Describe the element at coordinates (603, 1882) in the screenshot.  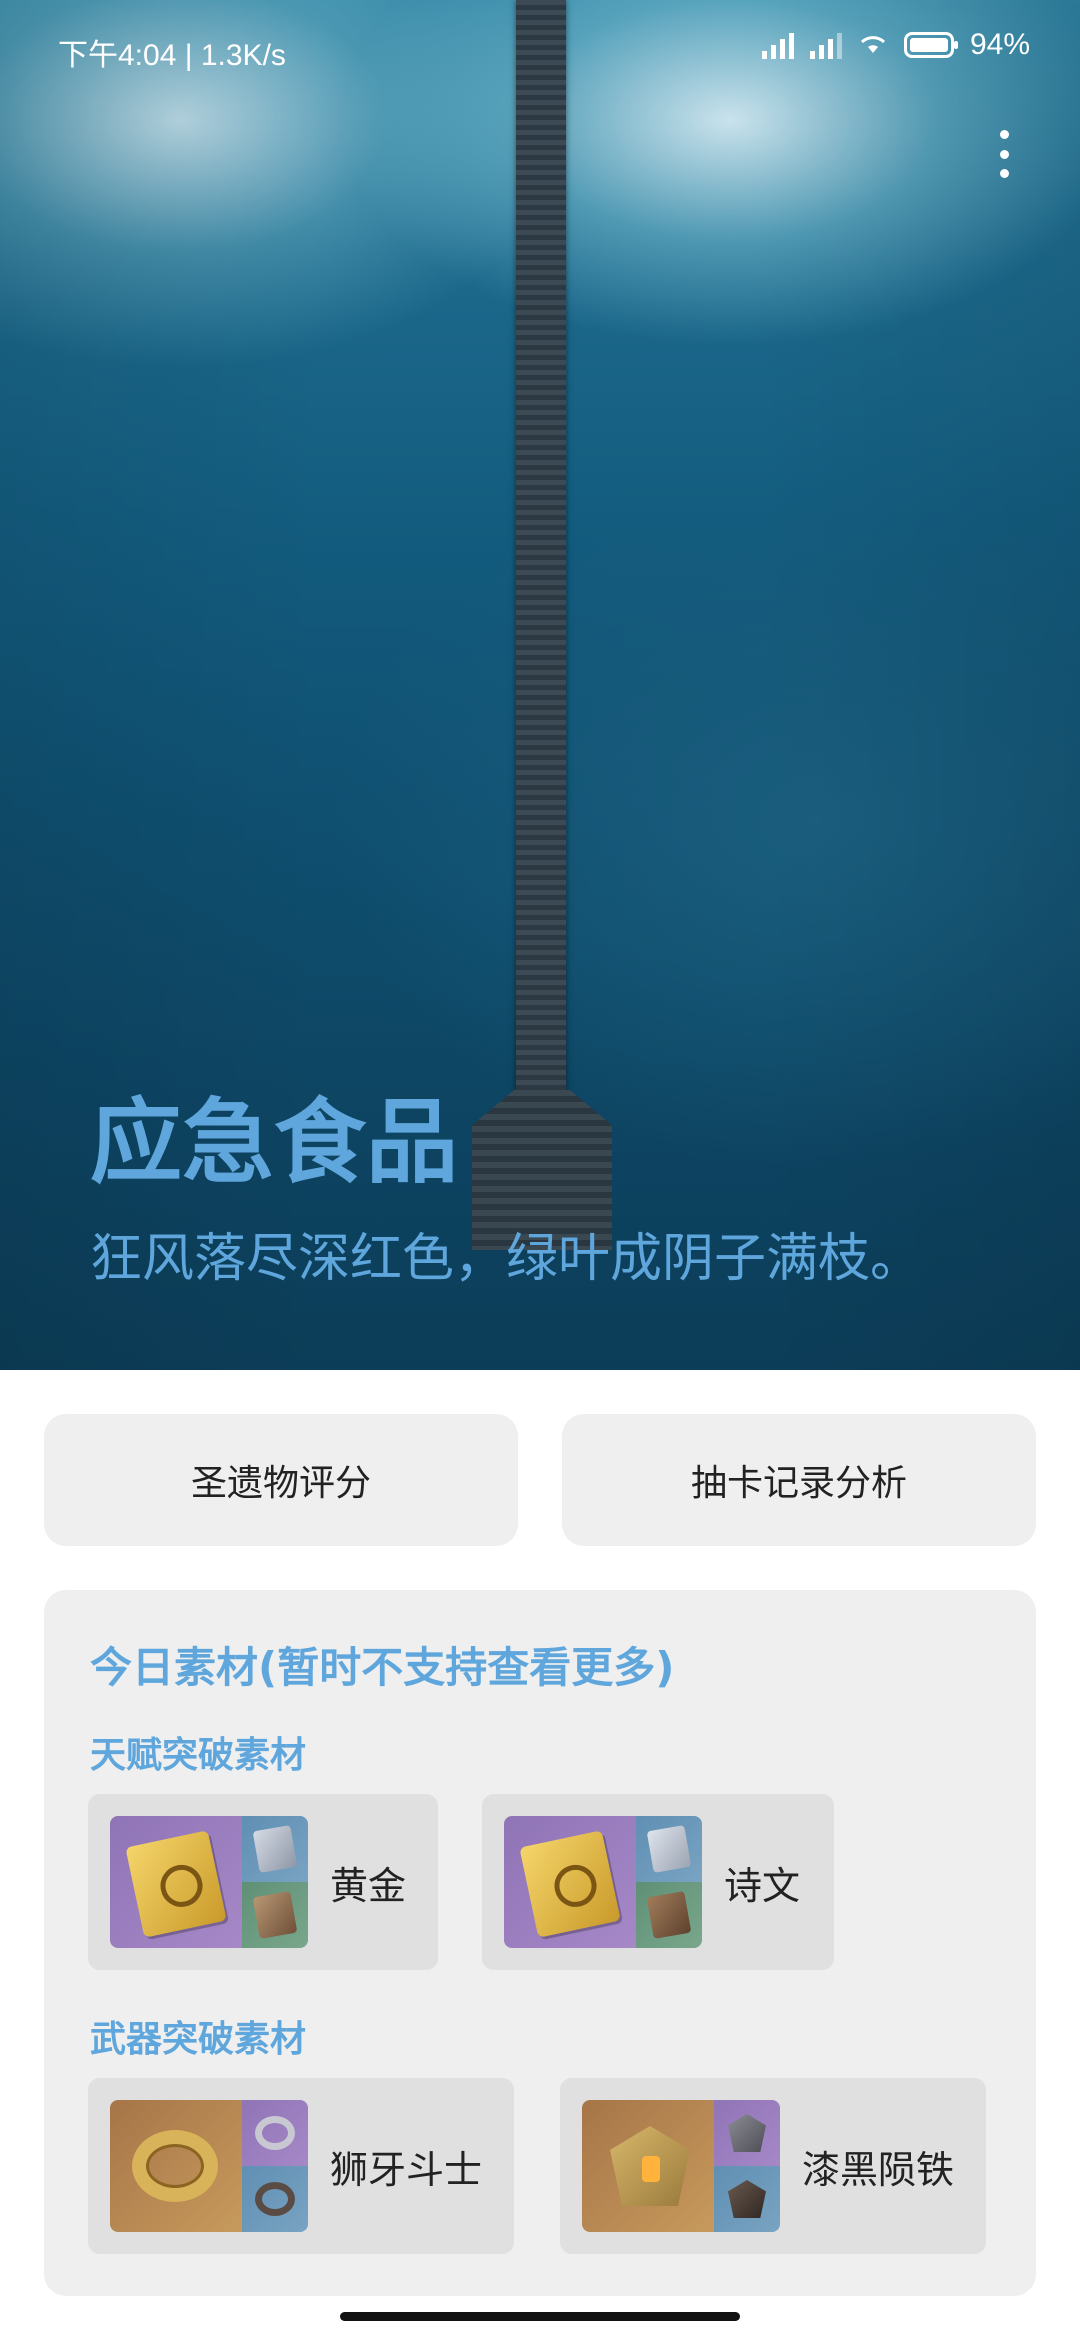
I see `ballad-material-image` at that location.